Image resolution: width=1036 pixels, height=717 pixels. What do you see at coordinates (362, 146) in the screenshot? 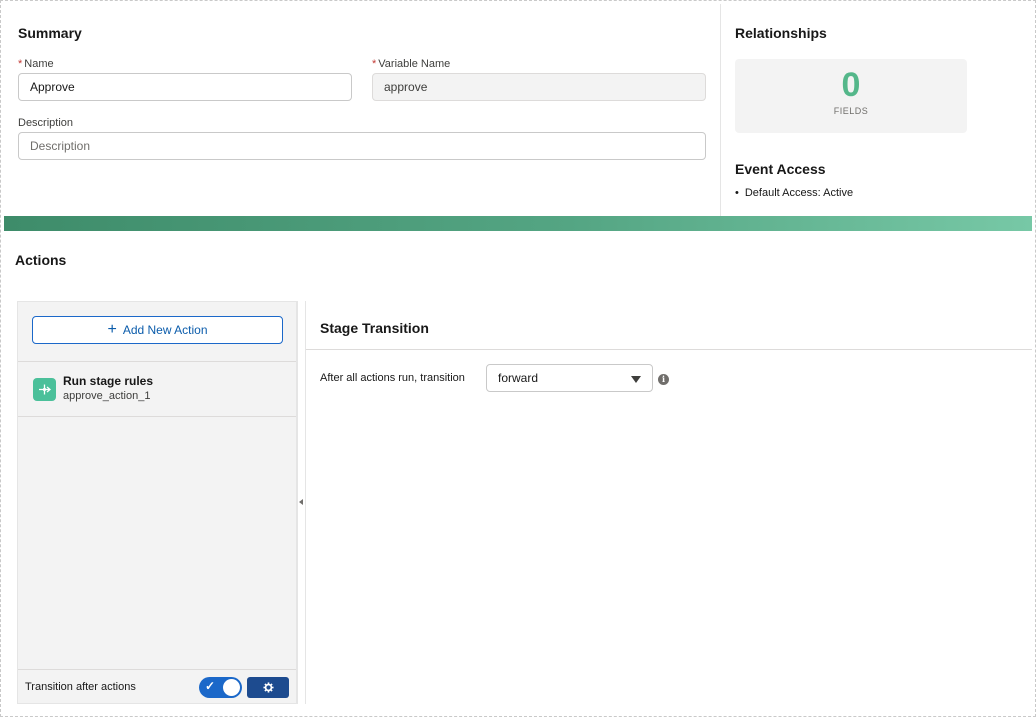
I see `description-input: Description` at bounding box center [362, 146].